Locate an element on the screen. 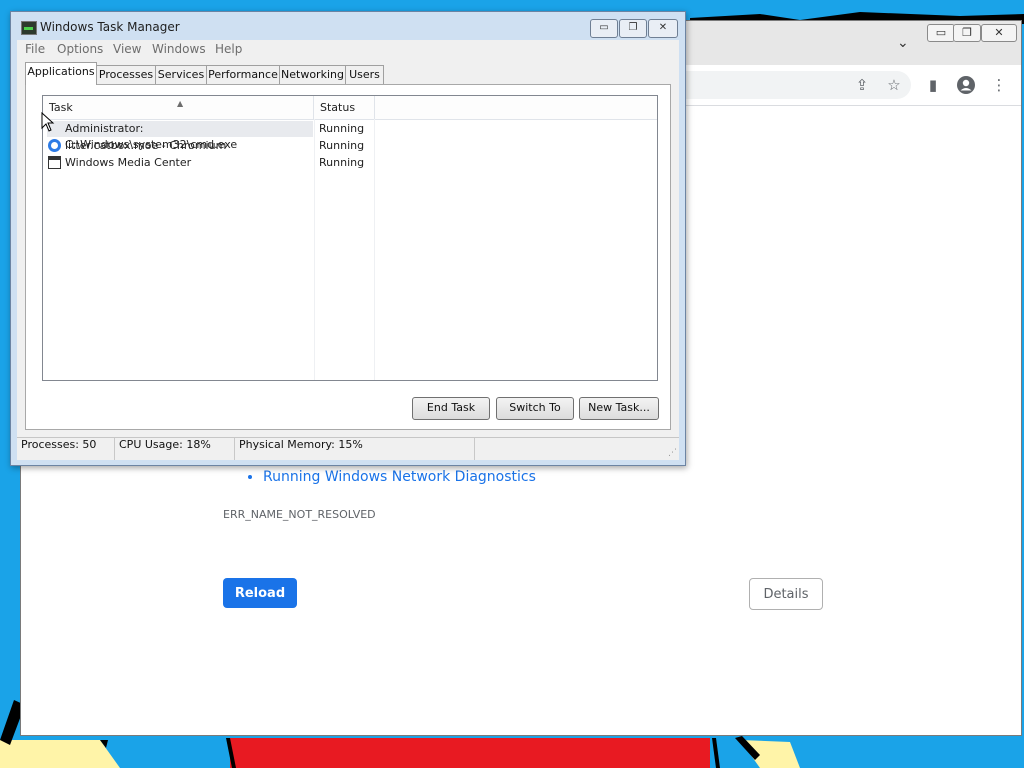 The height and width of the screenshot is (768, 1024). menu-windows: Windows is located at coordinates (179, 49).